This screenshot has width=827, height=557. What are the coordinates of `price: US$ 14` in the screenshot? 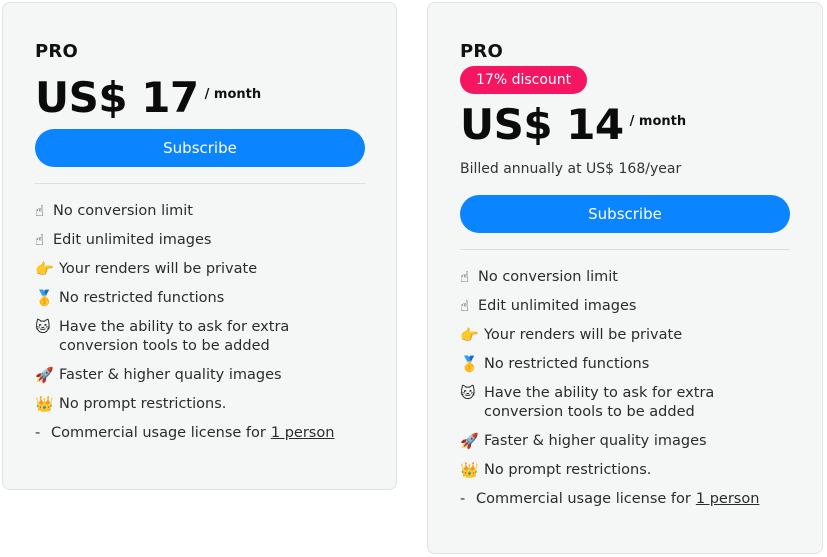 It's located at (542, 124).